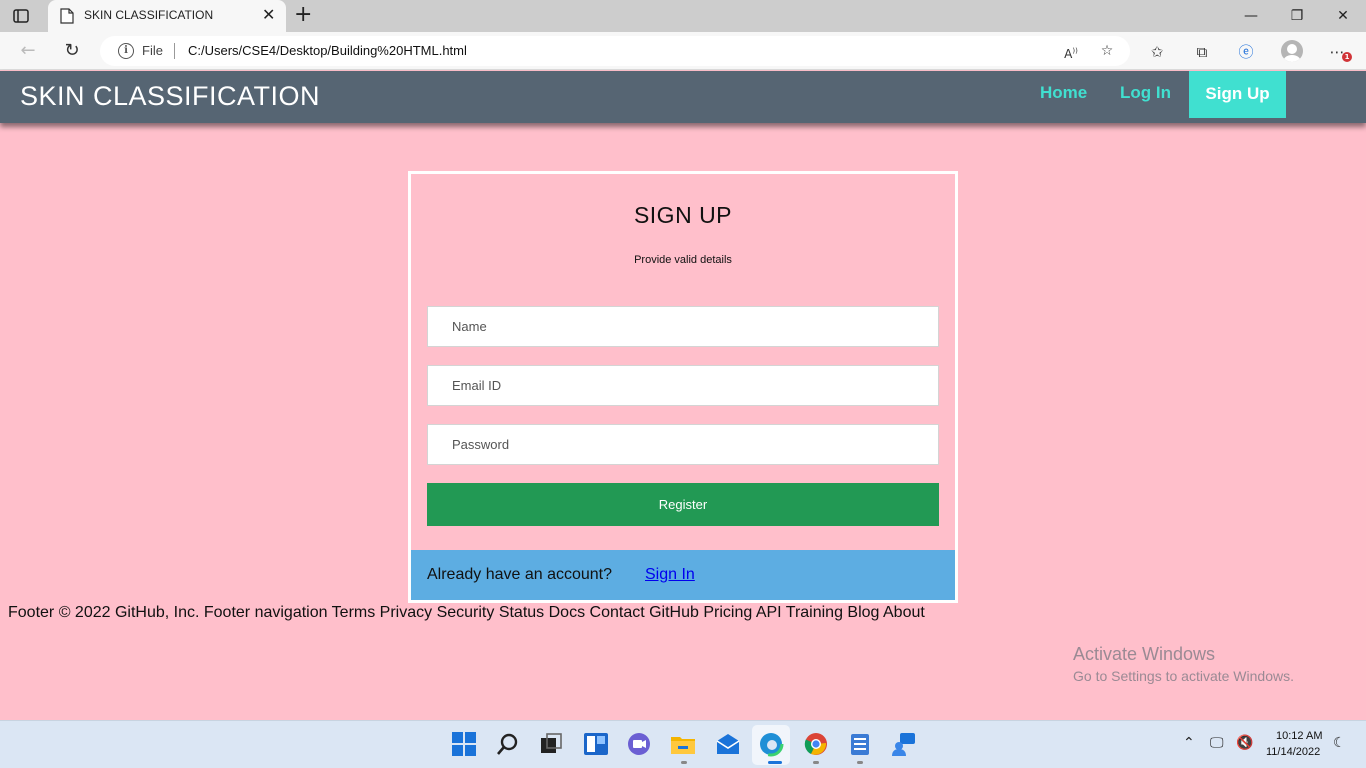 The image size is (1366, 768). Describe the element at coordinates (1347, 57) in the screenshot. I see `notification-badge: 1` at that location.